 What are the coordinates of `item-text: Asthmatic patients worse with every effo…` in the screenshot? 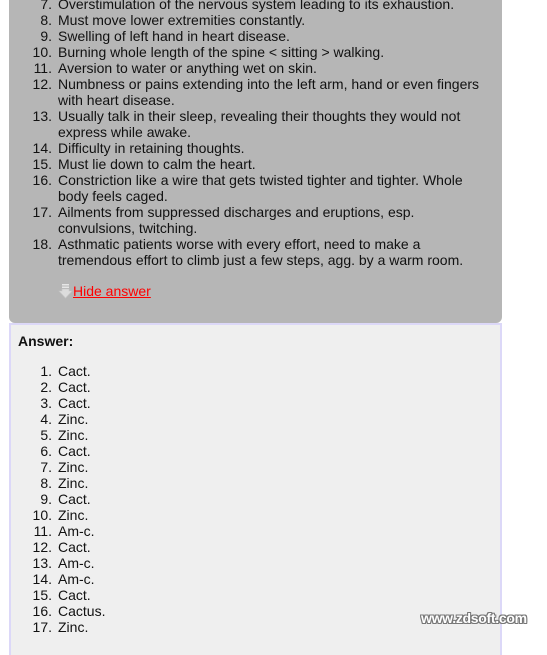 It's located at (261, 252).